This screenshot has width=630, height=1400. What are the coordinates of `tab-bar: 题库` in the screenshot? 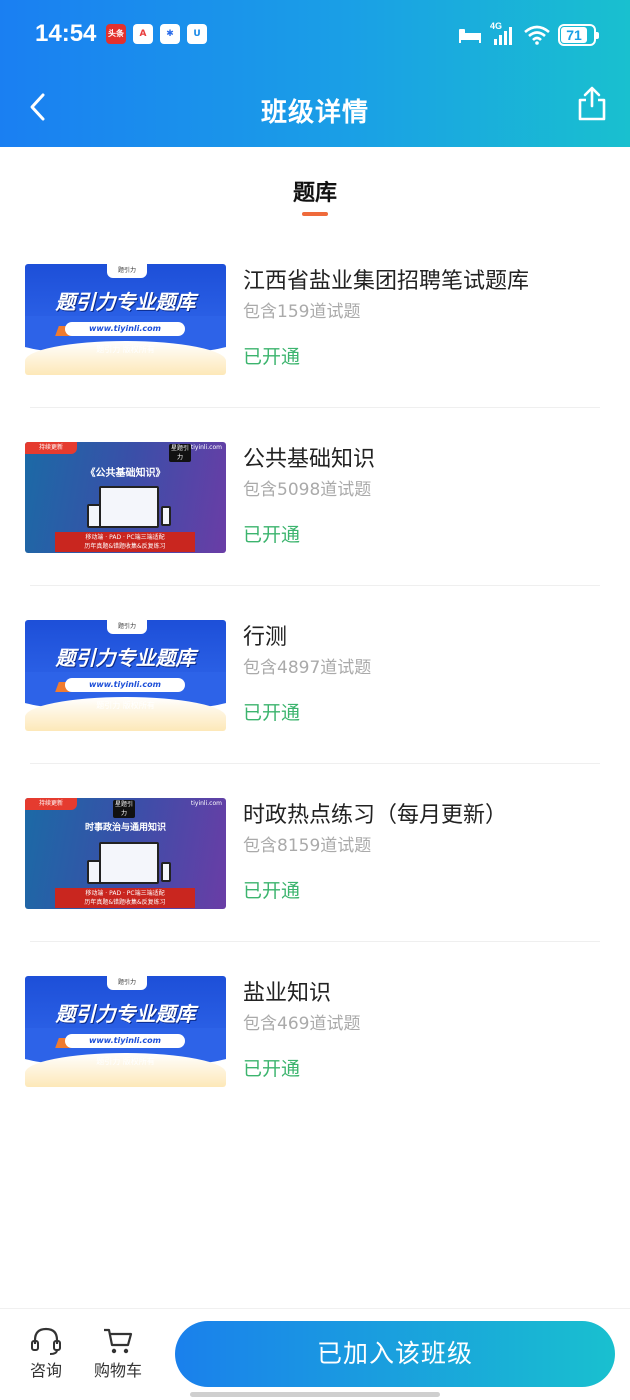 It's located at (315, 192).